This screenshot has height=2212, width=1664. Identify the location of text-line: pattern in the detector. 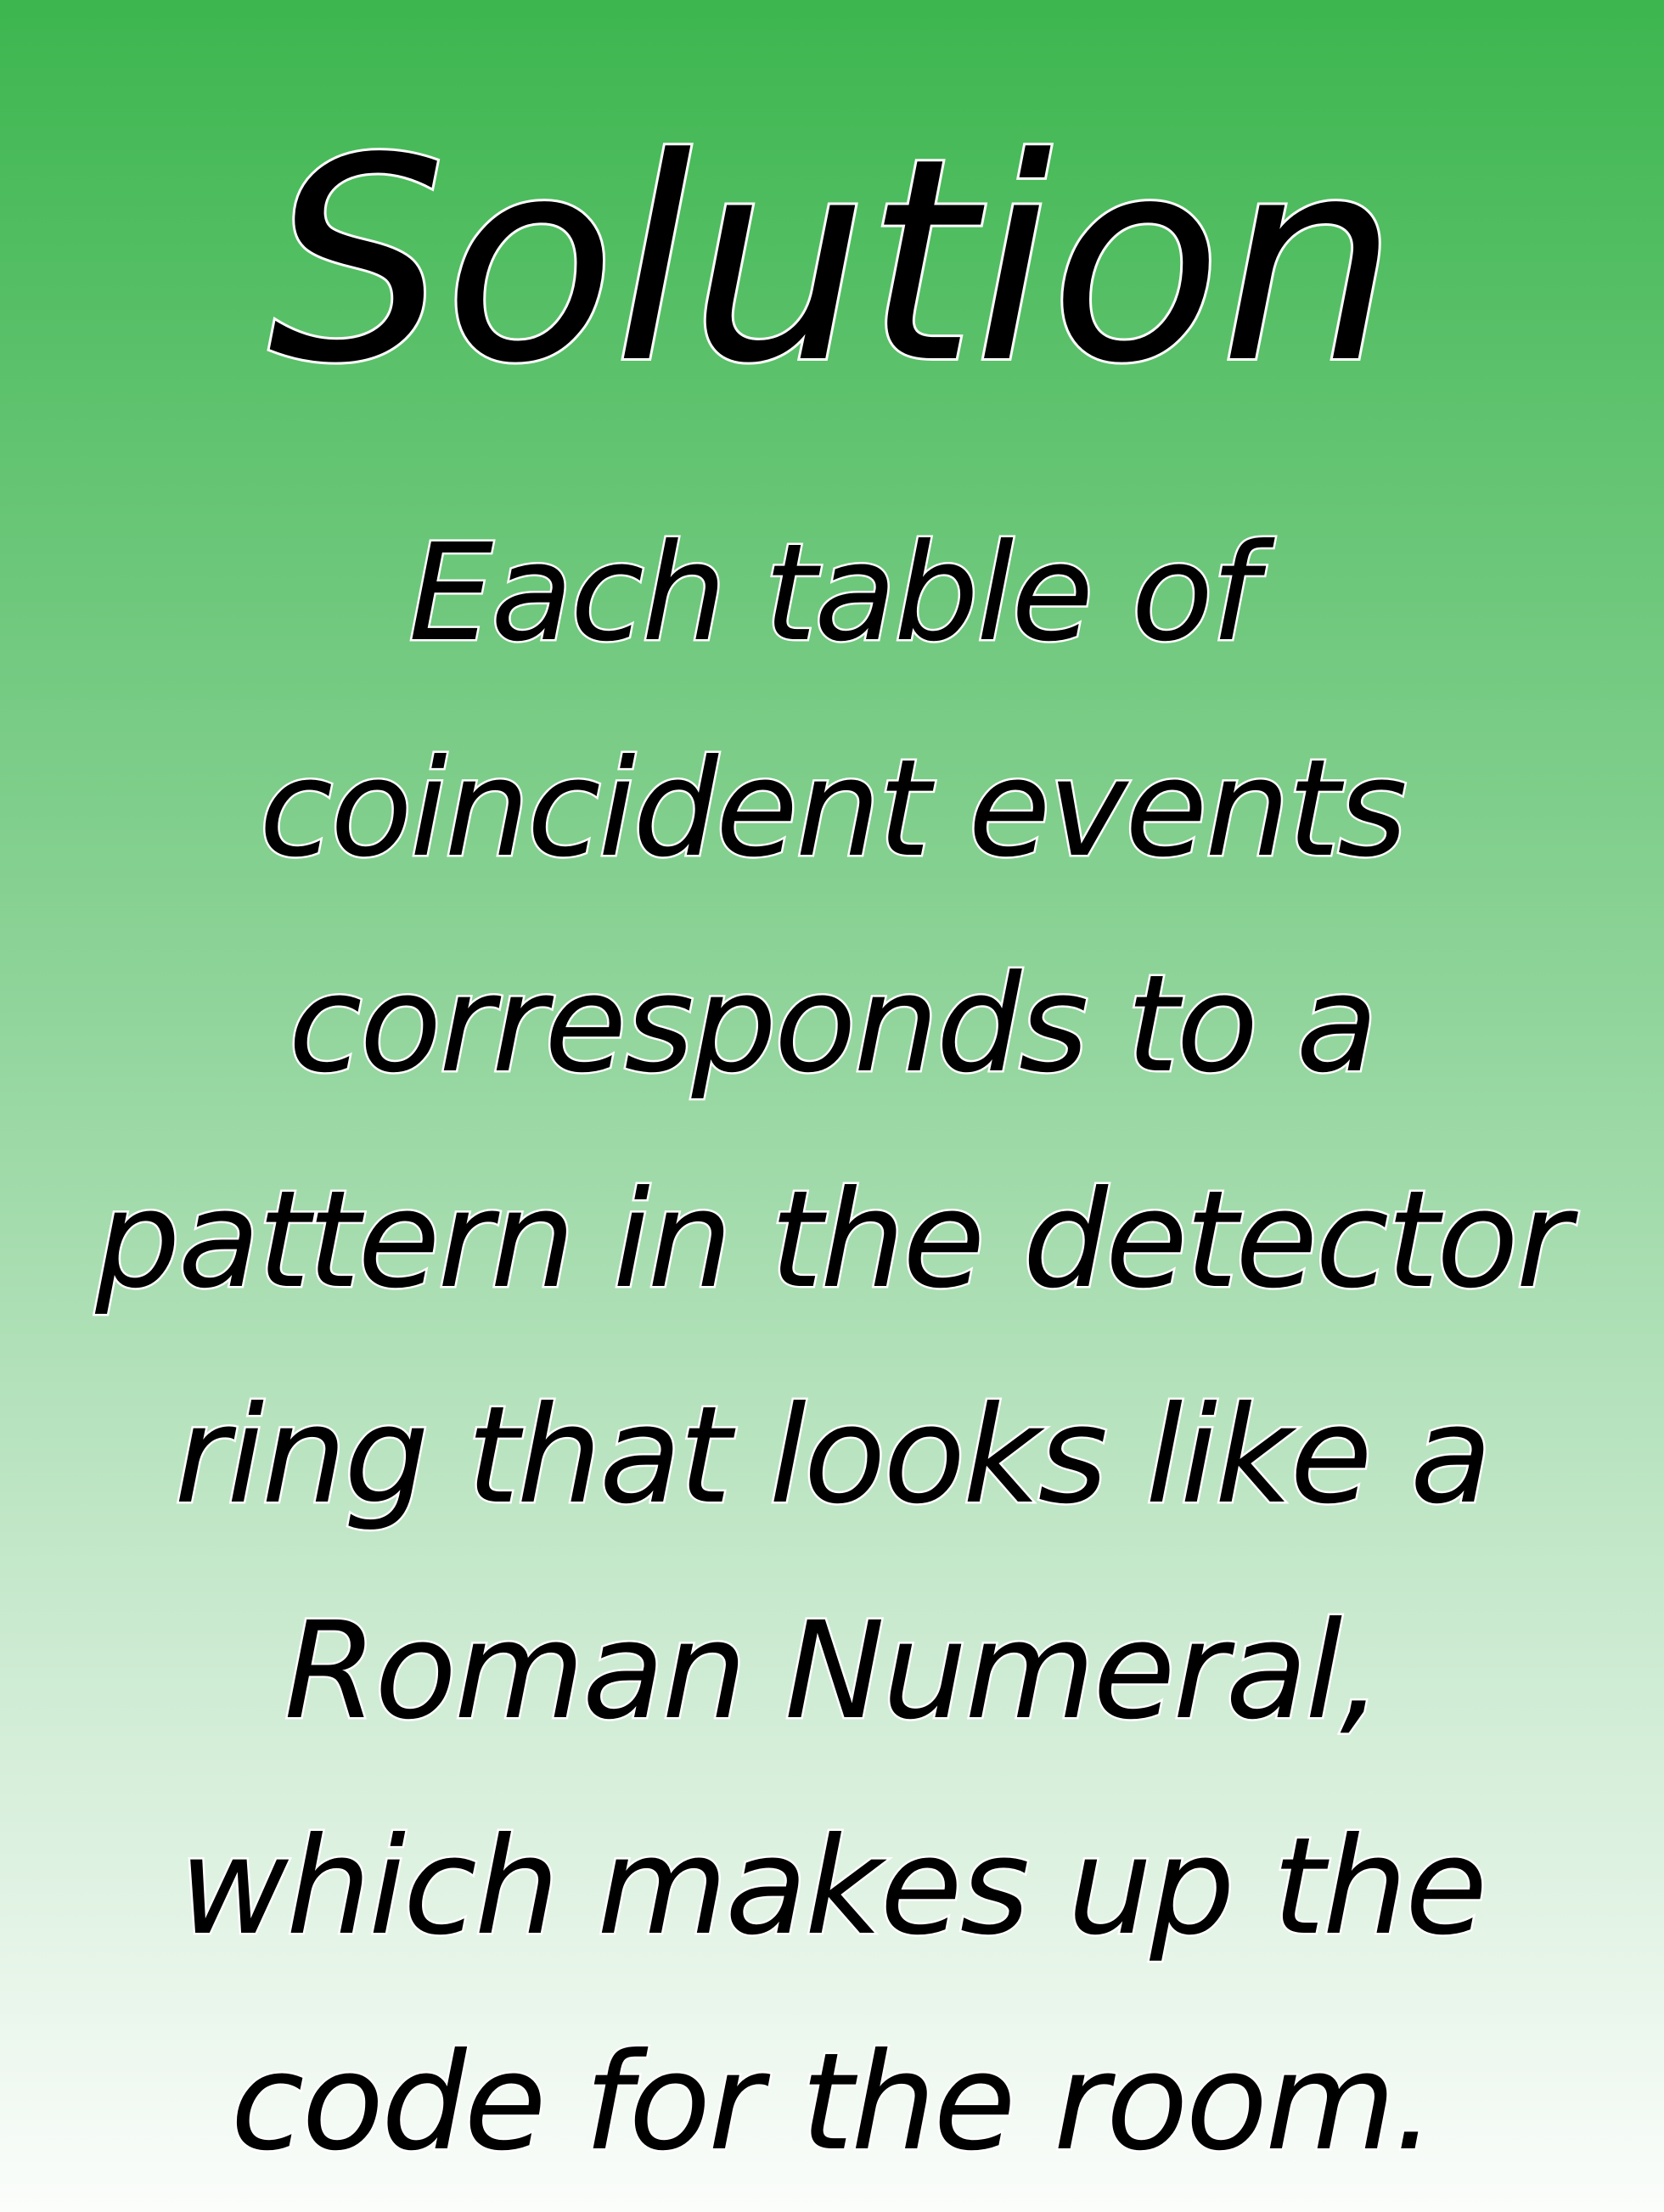
(833, 1240).